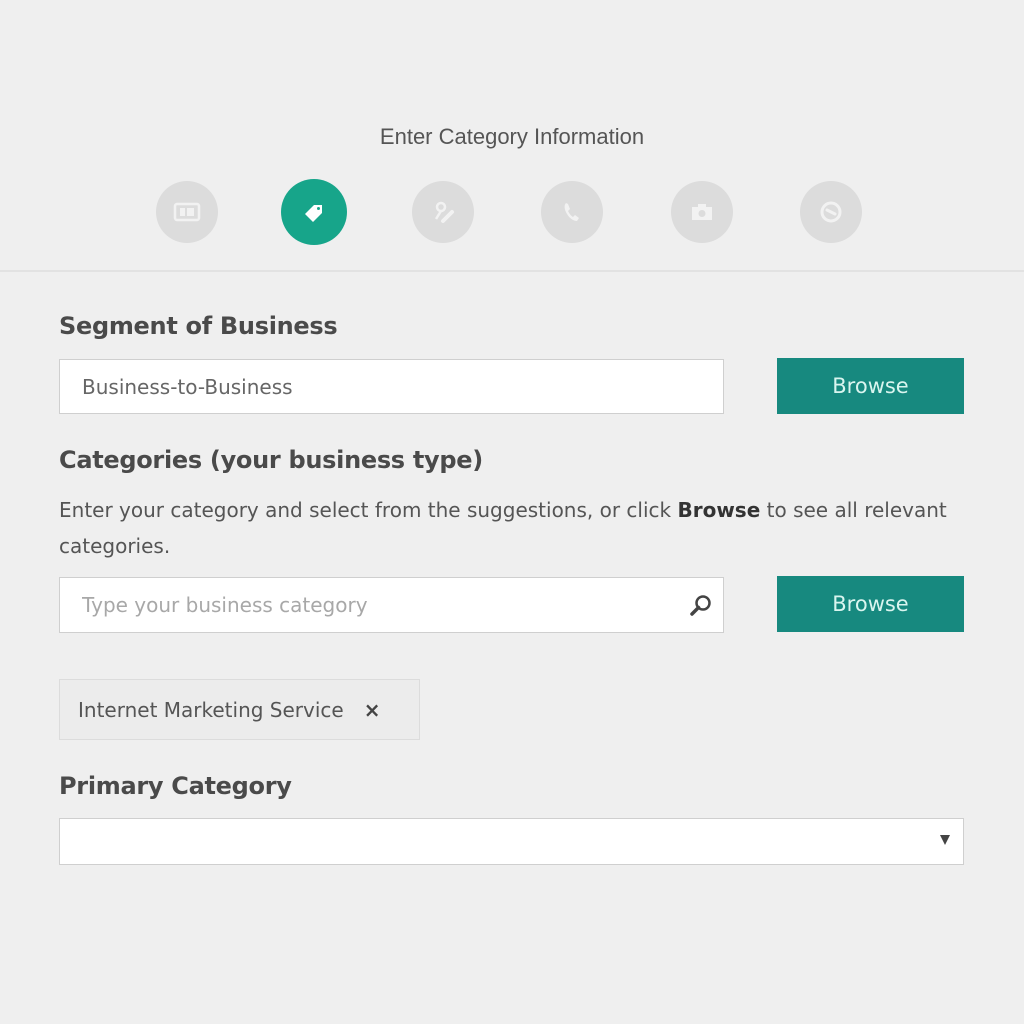 Image resolution: width=1024 pixels, height=1024 pixels. I want to click on camera-icon, so click(702, 212).